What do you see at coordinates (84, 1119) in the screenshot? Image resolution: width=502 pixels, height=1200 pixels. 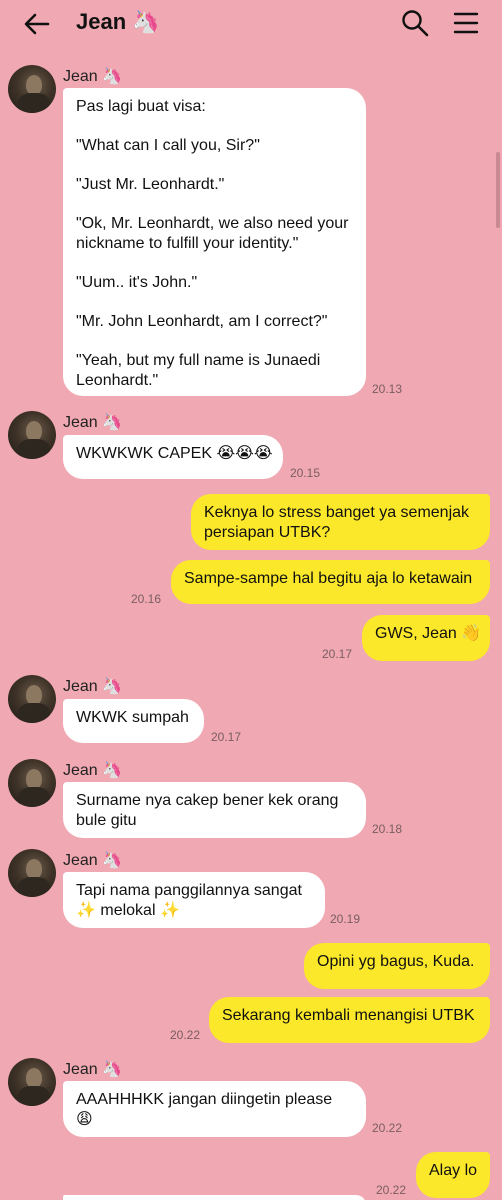 I see `message-text: 😩` at bounding box center [84, 1119].